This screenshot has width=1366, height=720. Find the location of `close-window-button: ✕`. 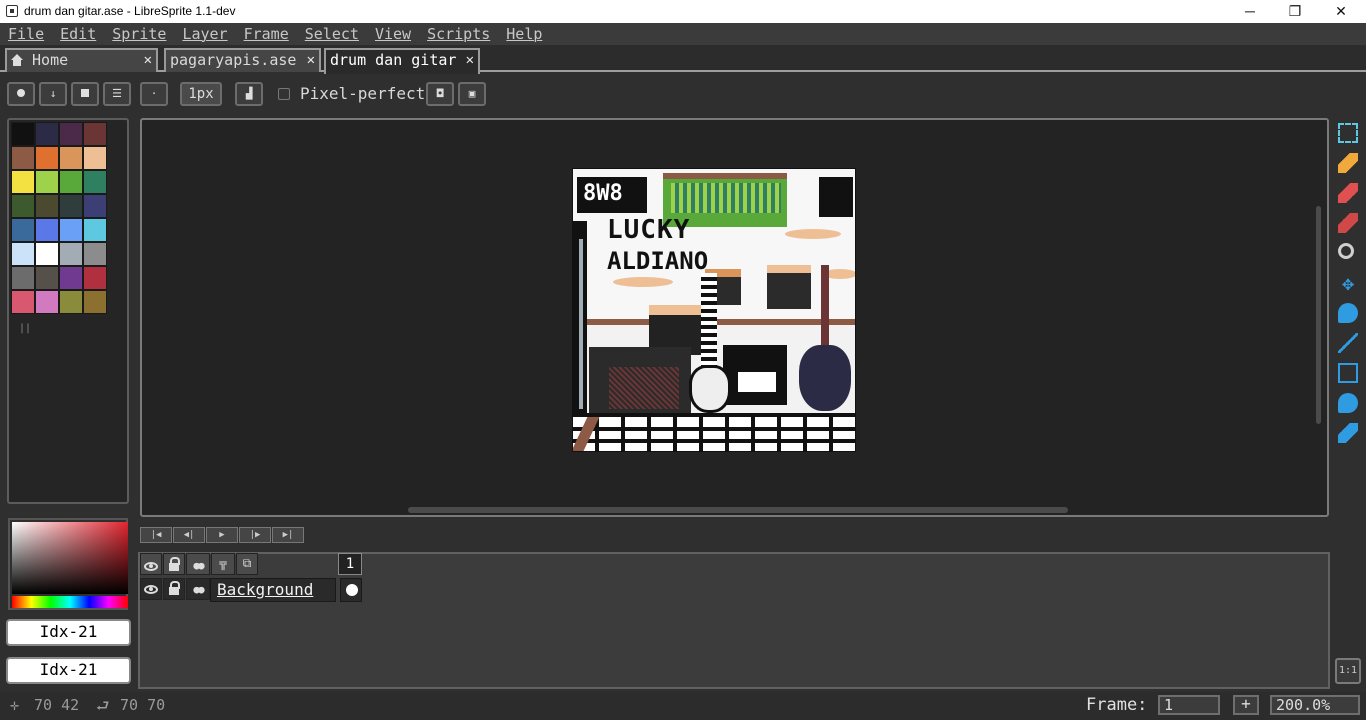

close-window-button: ✕ is located at coordinates (1341, 11).